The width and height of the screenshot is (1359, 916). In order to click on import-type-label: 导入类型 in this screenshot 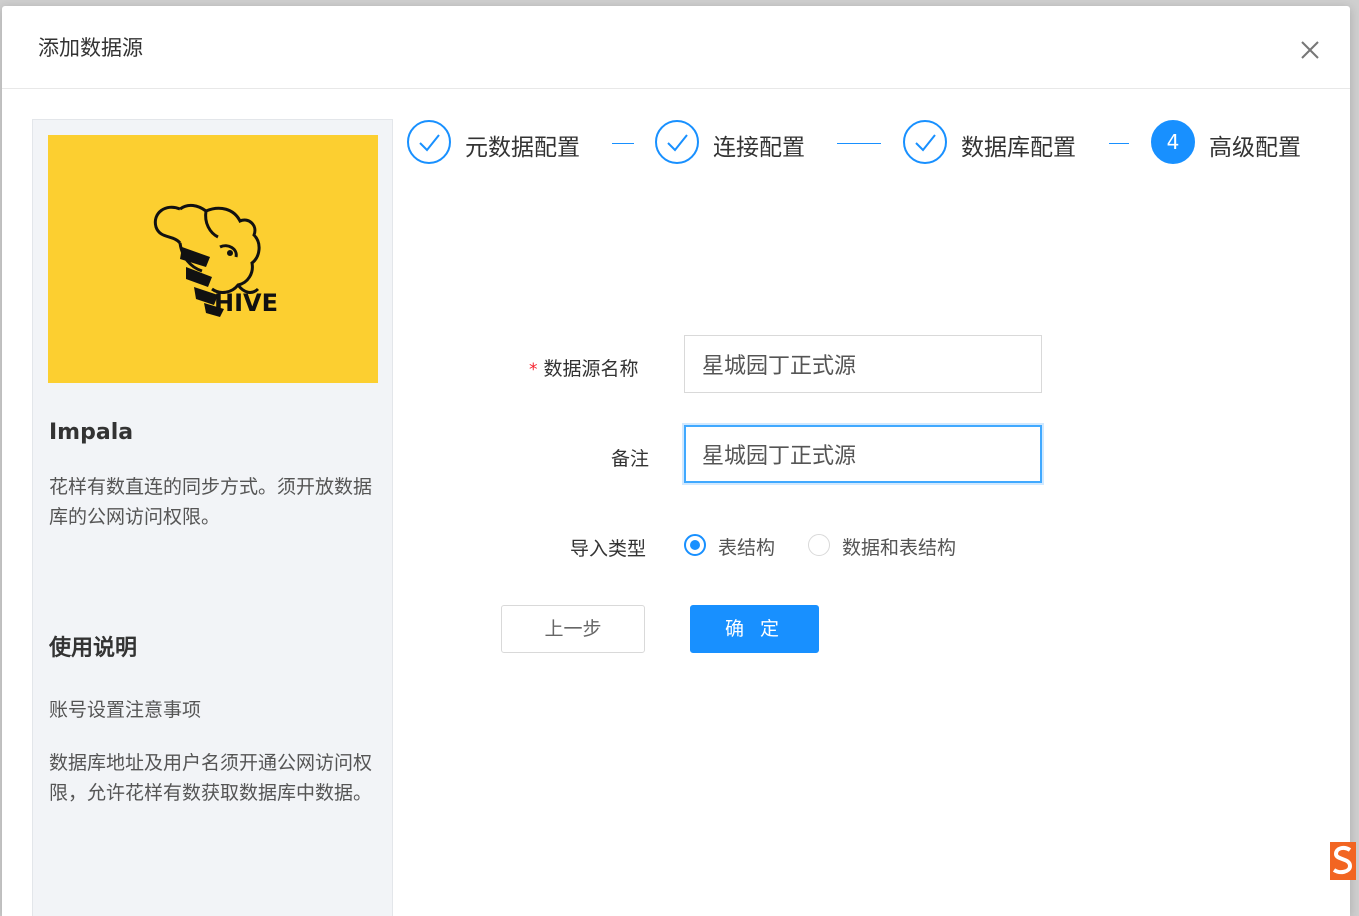, I will do `click(608, 549)`.